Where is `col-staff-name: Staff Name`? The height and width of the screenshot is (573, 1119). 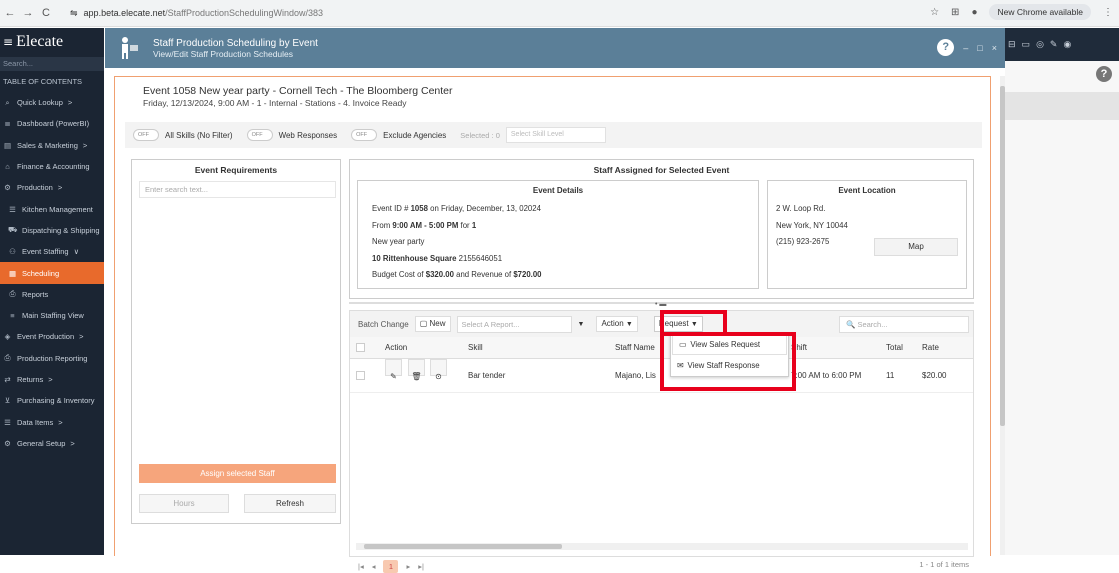
col-staff-name: Staff Name is located at coordinates (635, 348).